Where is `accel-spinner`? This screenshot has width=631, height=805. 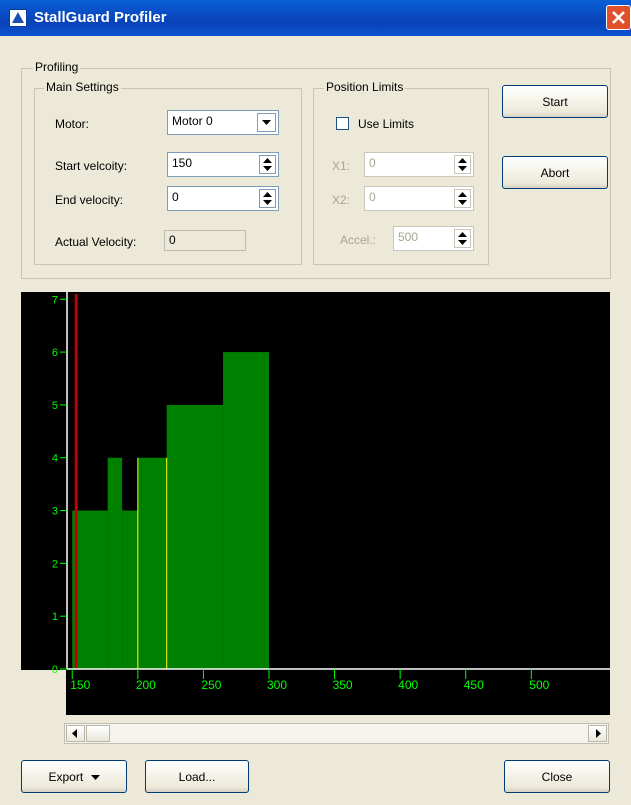 accel-spinner is located at coordinates (433, 238).